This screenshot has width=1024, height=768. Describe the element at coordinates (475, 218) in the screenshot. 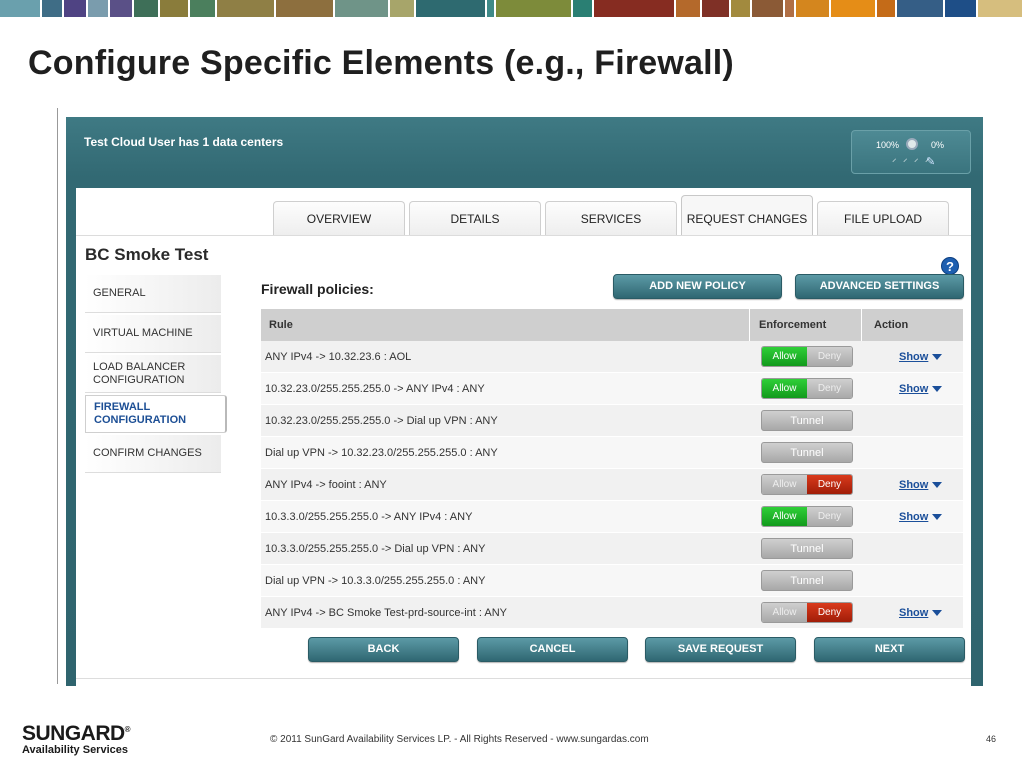

I see `tab-details: DETAILS` at that location.